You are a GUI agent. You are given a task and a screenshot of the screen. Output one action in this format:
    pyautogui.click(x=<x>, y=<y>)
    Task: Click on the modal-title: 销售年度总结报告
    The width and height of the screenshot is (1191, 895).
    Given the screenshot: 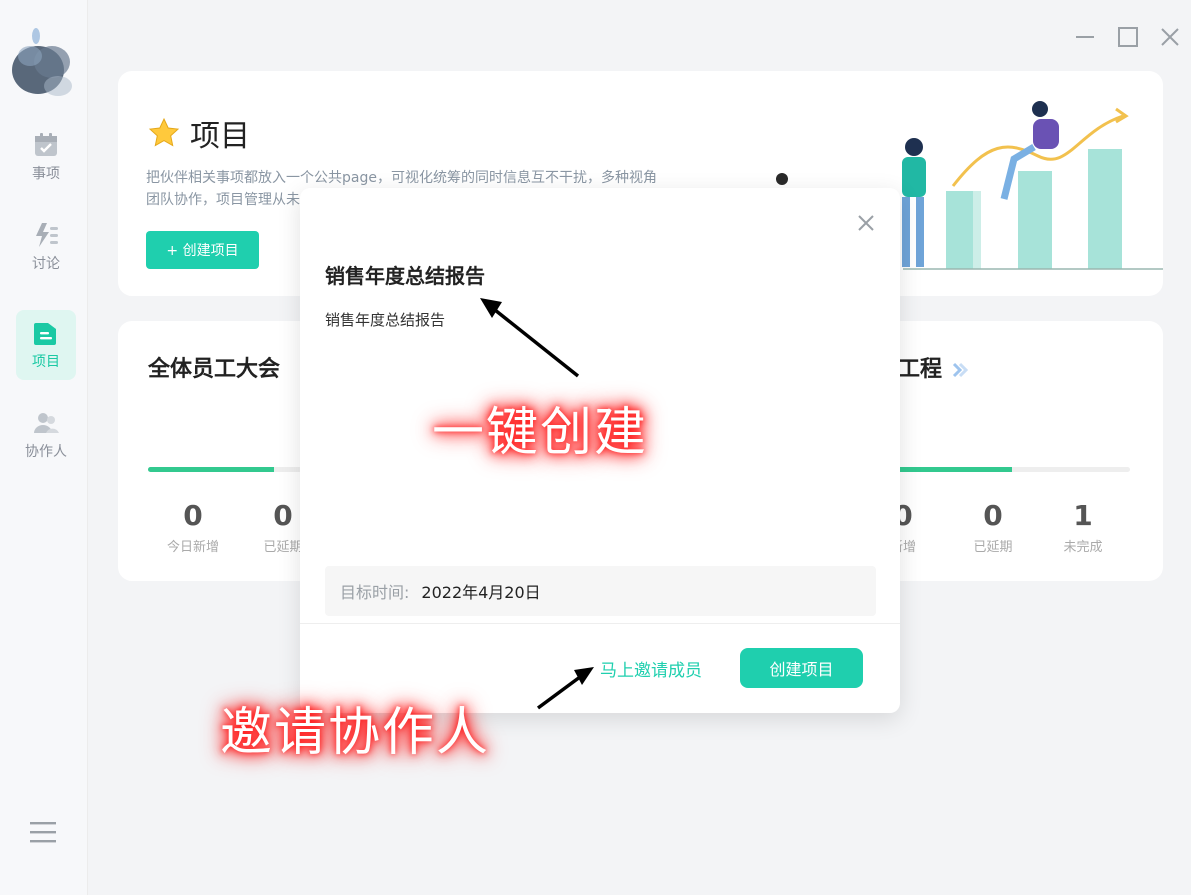 What is the action you would take?
    pyautogui.click(x=405, y=276)
    